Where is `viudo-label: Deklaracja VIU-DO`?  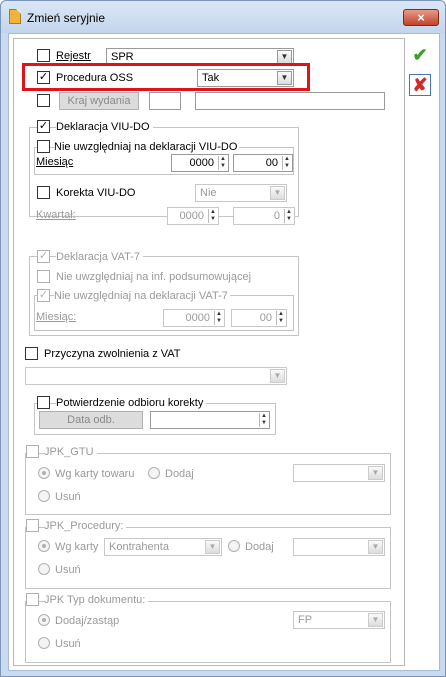
viudo-label: Deklaracja VIU-DO is located at coordinates (104, 127).